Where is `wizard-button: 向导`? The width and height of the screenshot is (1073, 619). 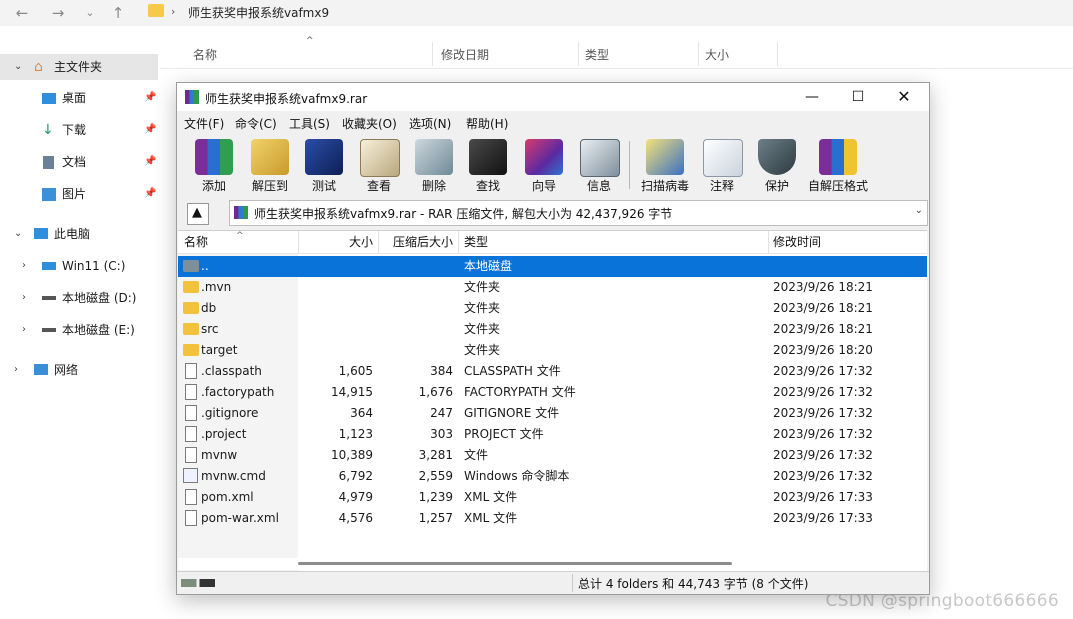 wizard-button: 向导 is located at coordinates (544, 165).